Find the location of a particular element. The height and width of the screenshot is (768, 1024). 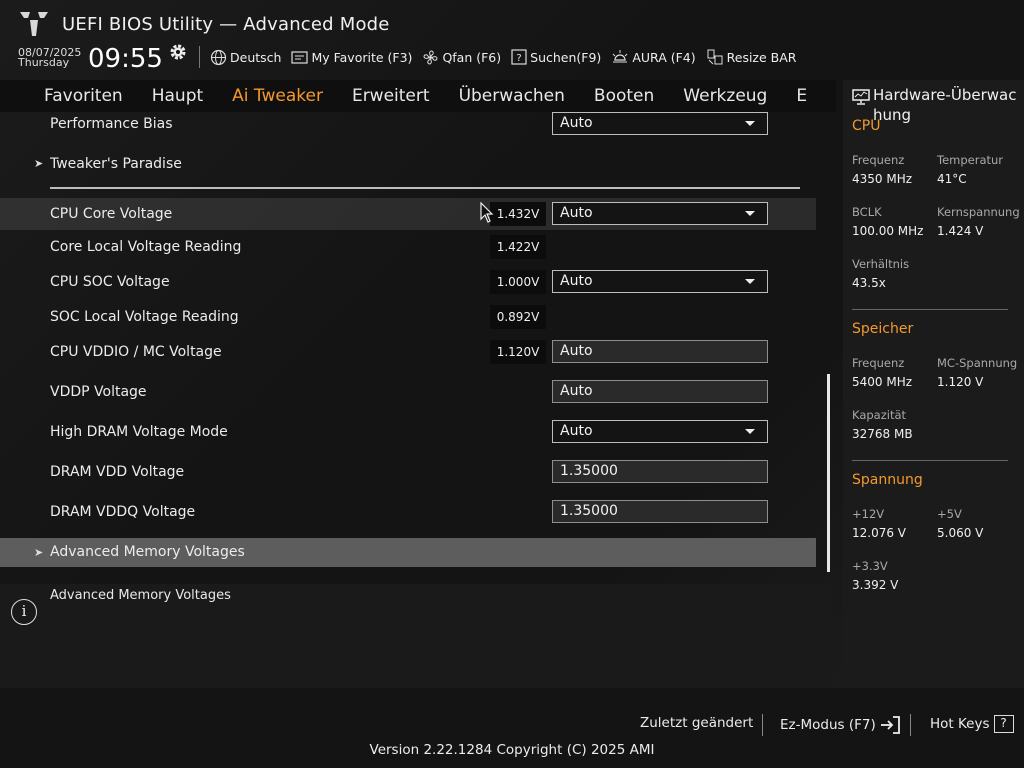

dram-vddq-voltage-field: 1.35000 is located at coordinates (660, 511).